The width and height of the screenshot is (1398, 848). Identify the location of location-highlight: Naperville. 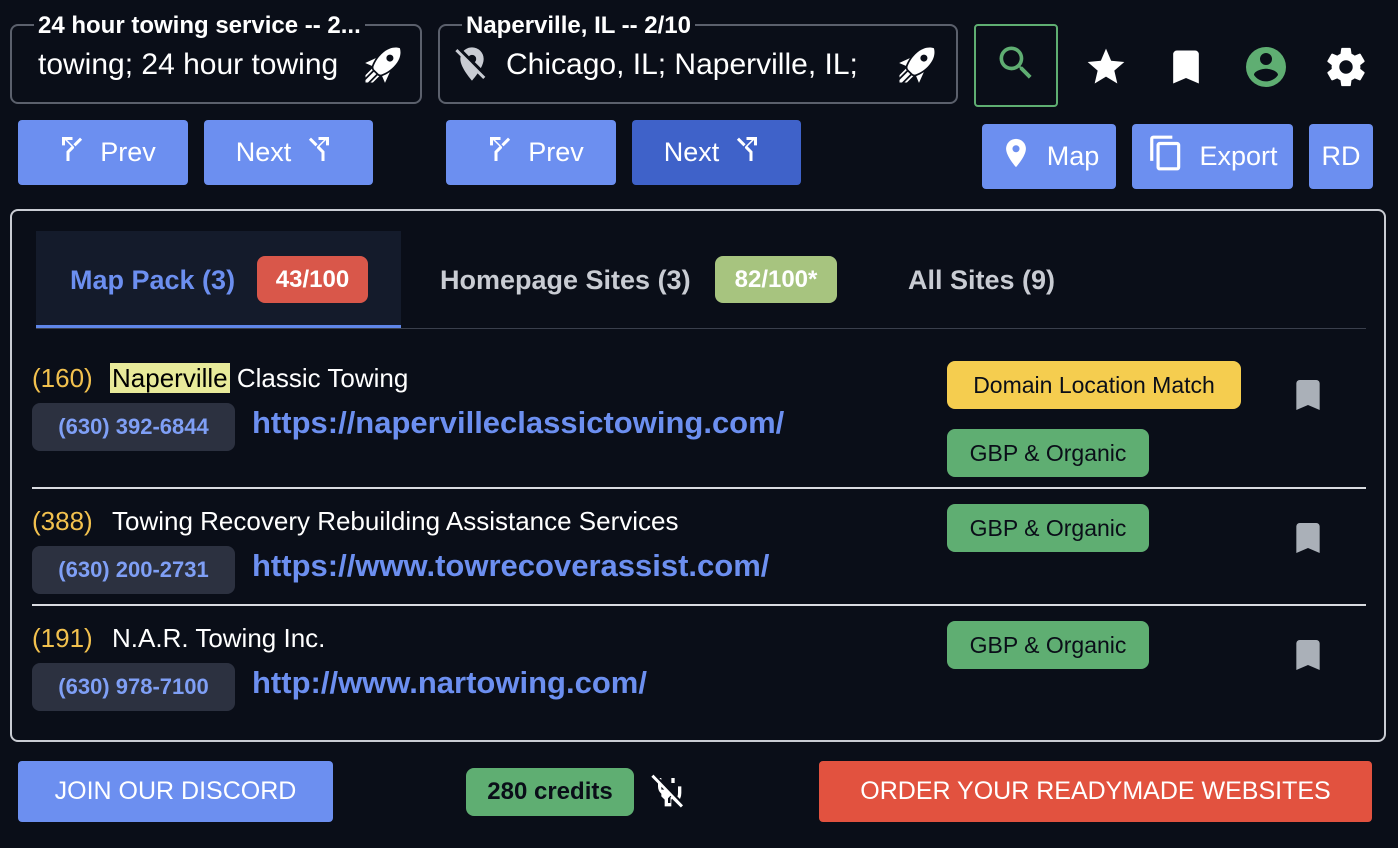
(170, 378).